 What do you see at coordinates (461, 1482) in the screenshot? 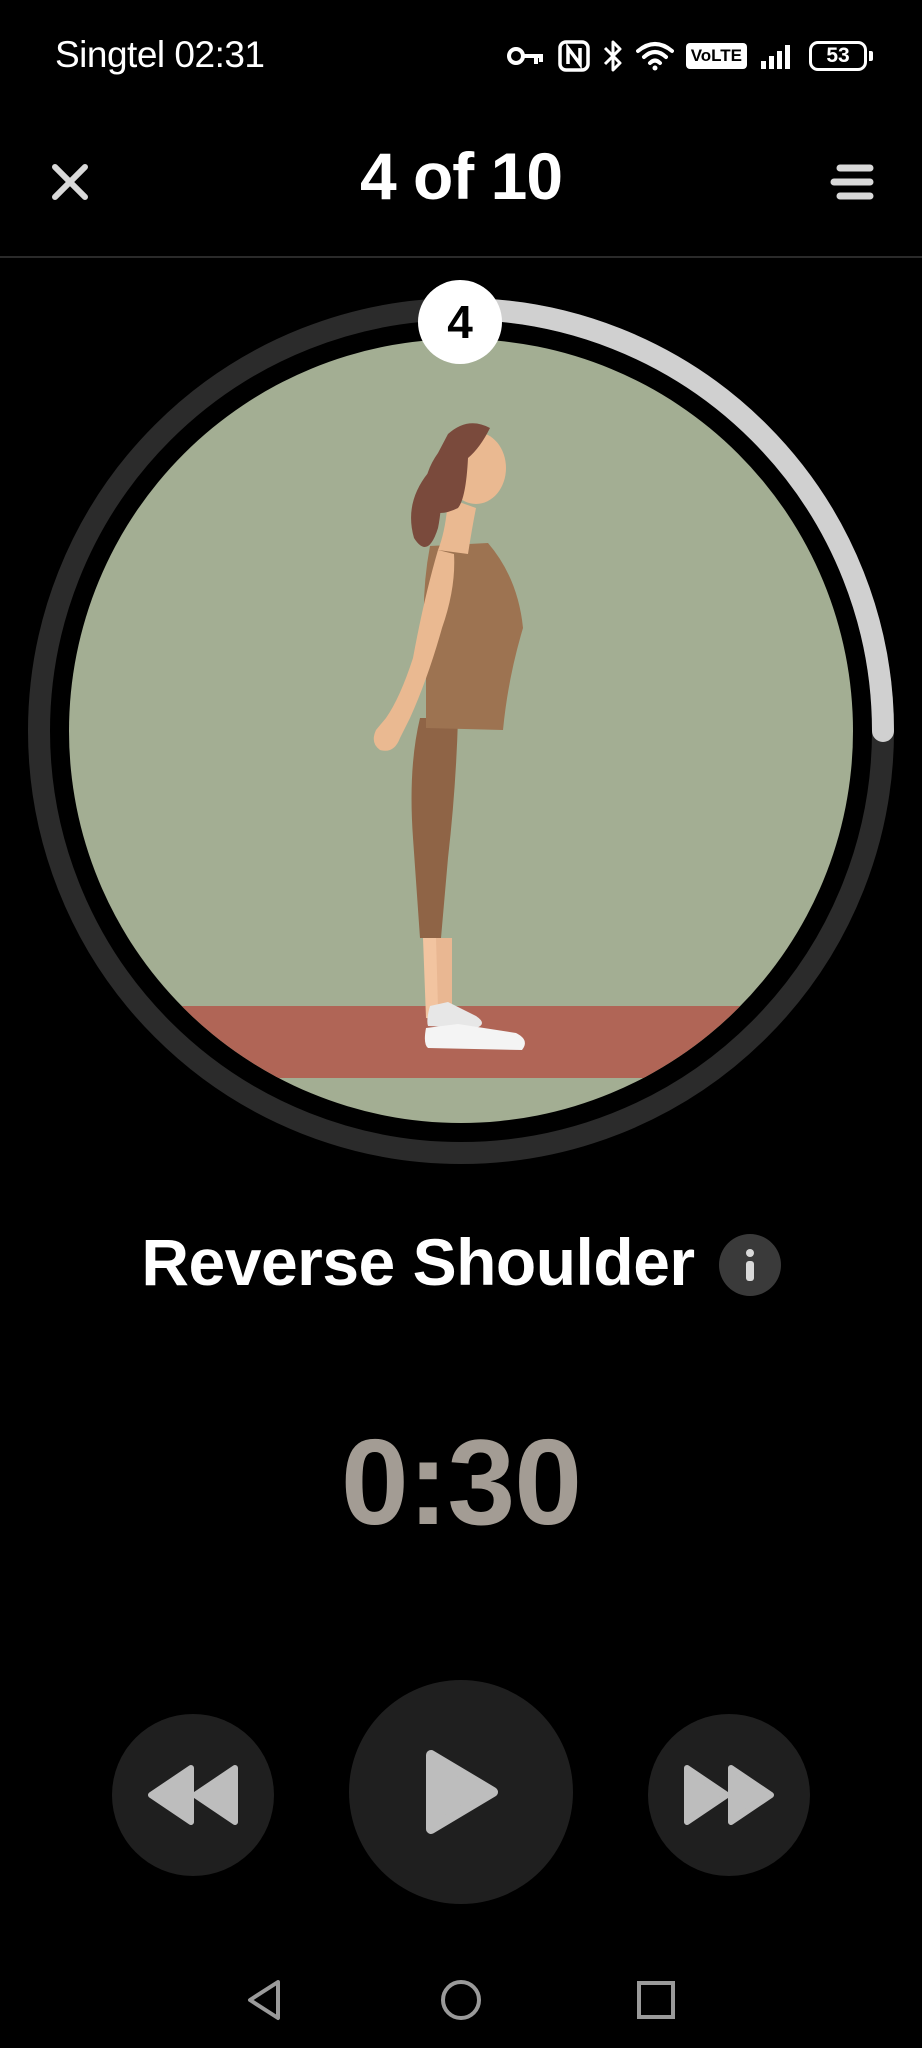
I see `exercise-timer: 0:30` at bounding box center [461, 1482].